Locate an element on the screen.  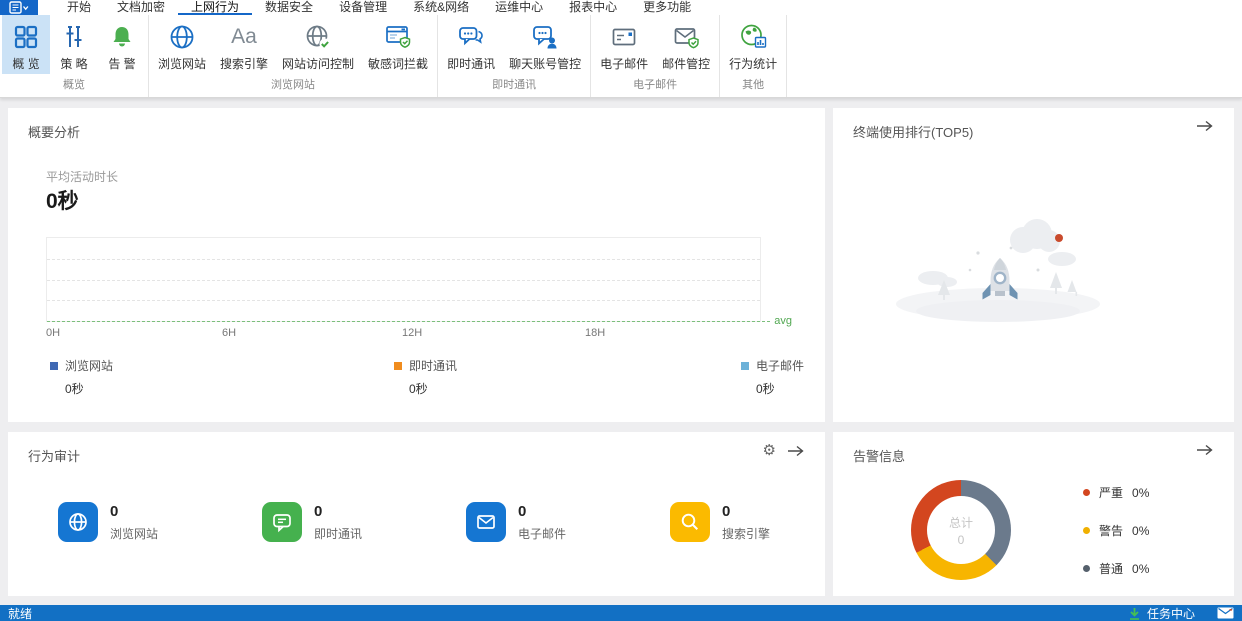
ribbon-group-label: 电子邮件 is located at coordinates (655, 85).